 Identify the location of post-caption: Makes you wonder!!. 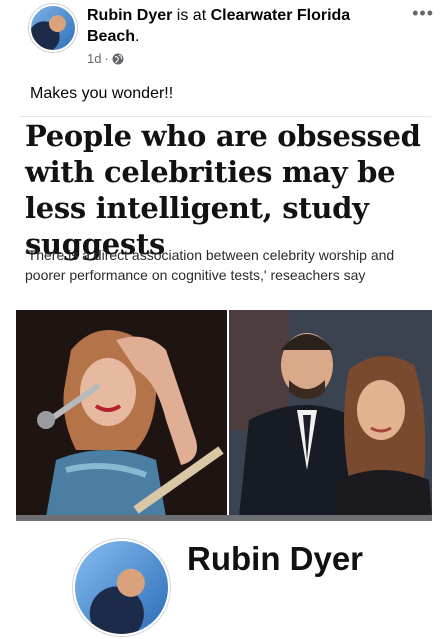
(102, 93).